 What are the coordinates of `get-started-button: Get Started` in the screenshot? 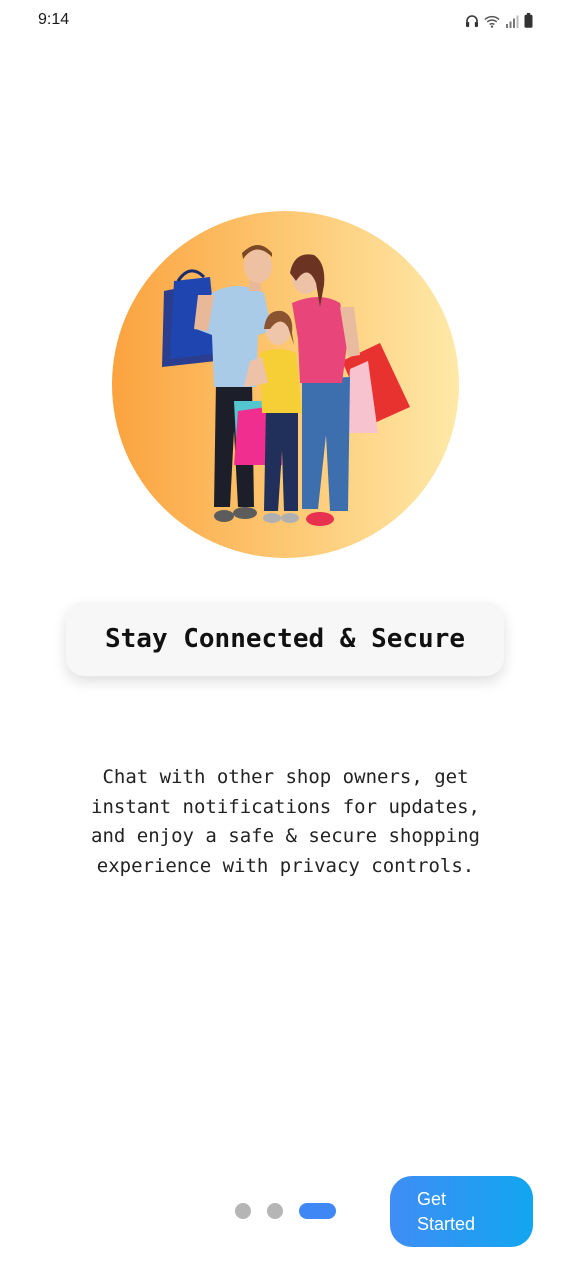 It's located at (461, 1211).